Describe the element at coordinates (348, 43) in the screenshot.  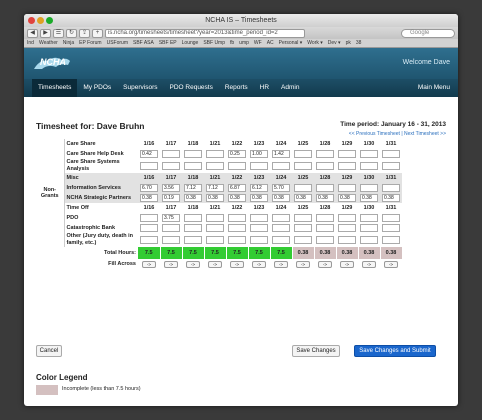
I see `bookmark-item: pk` at that location.